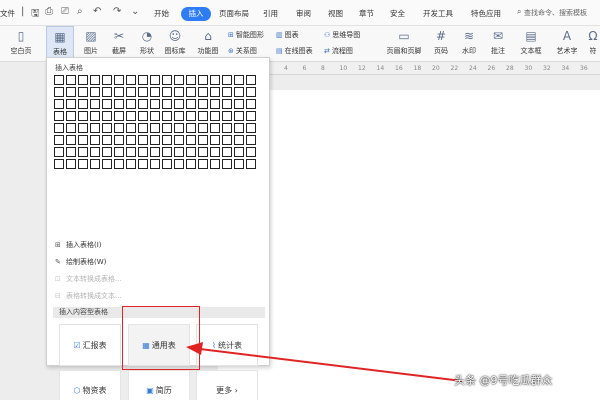  I want to click on watermark-text: 头条 @9号吃瓜群众, so click(503, 380).